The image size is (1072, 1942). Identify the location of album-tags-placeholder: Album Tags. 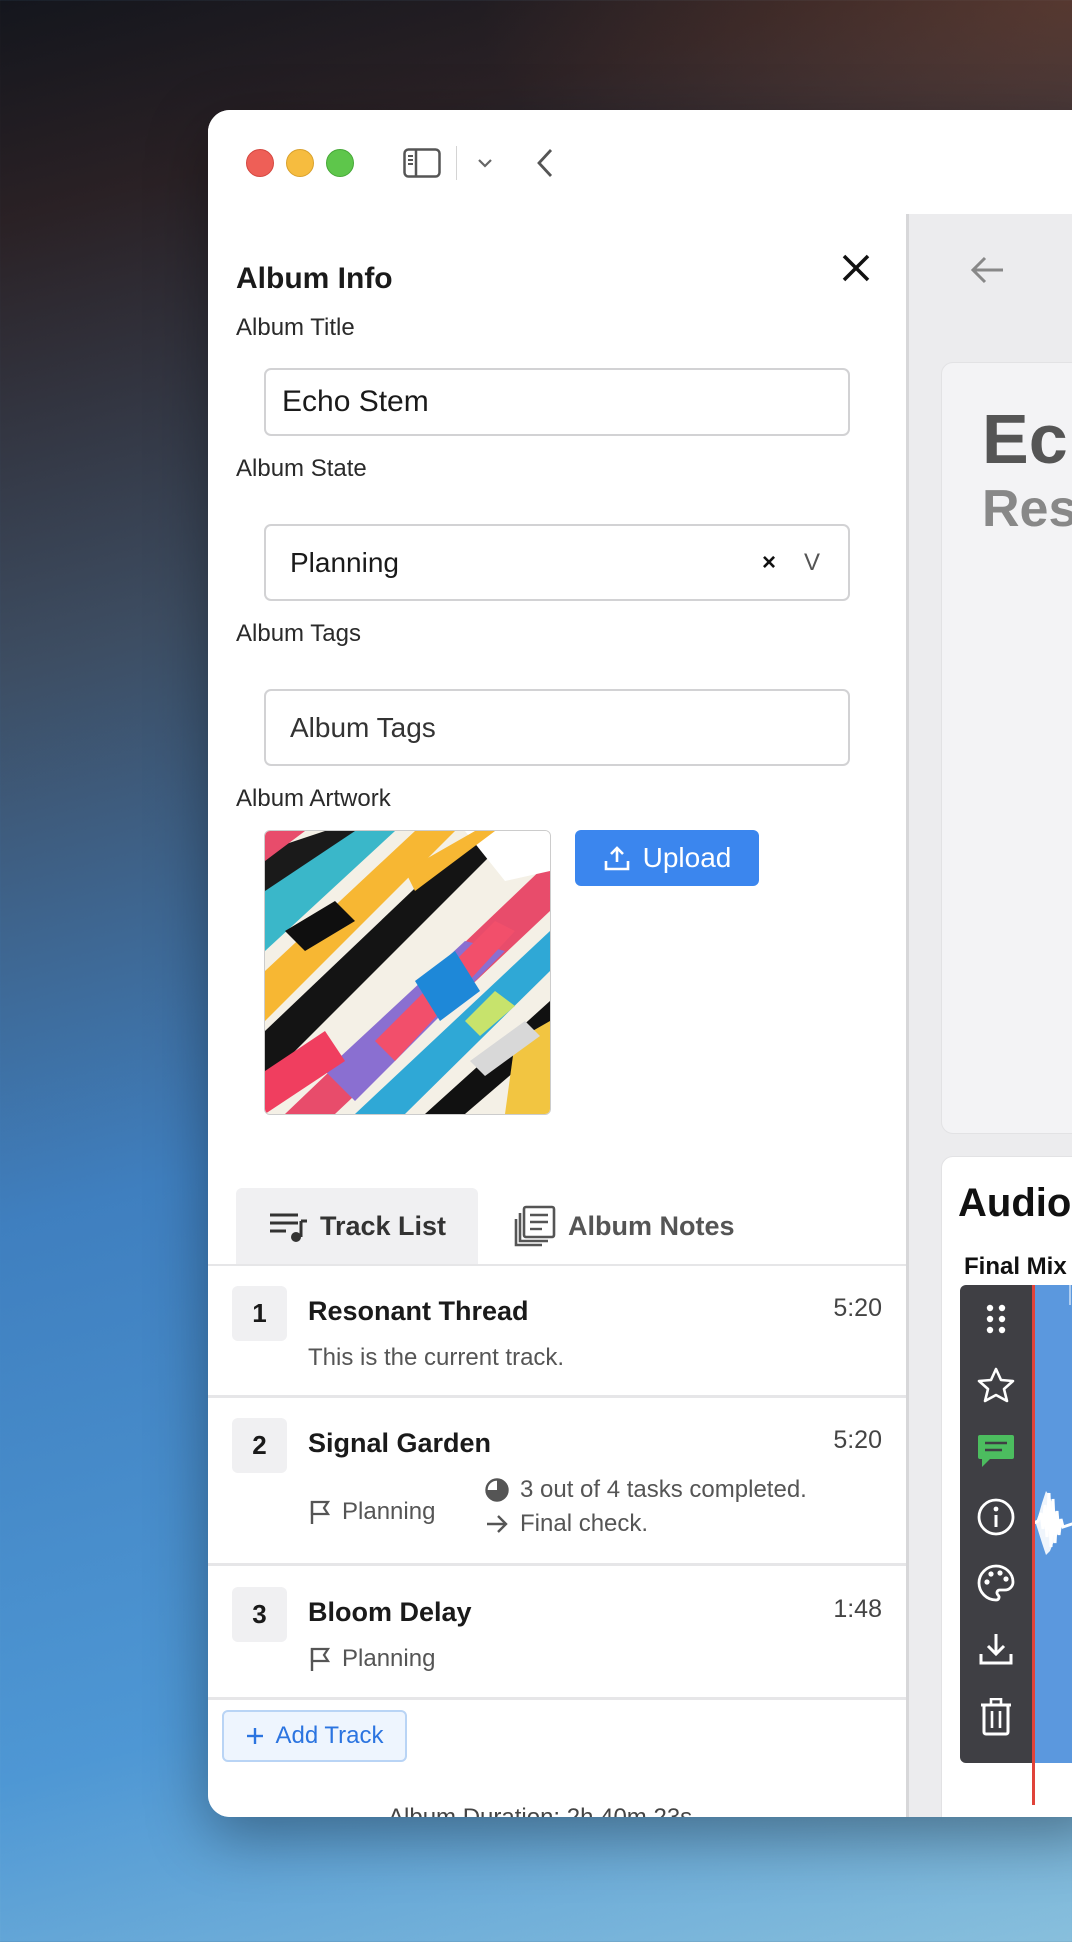
(363, 727).